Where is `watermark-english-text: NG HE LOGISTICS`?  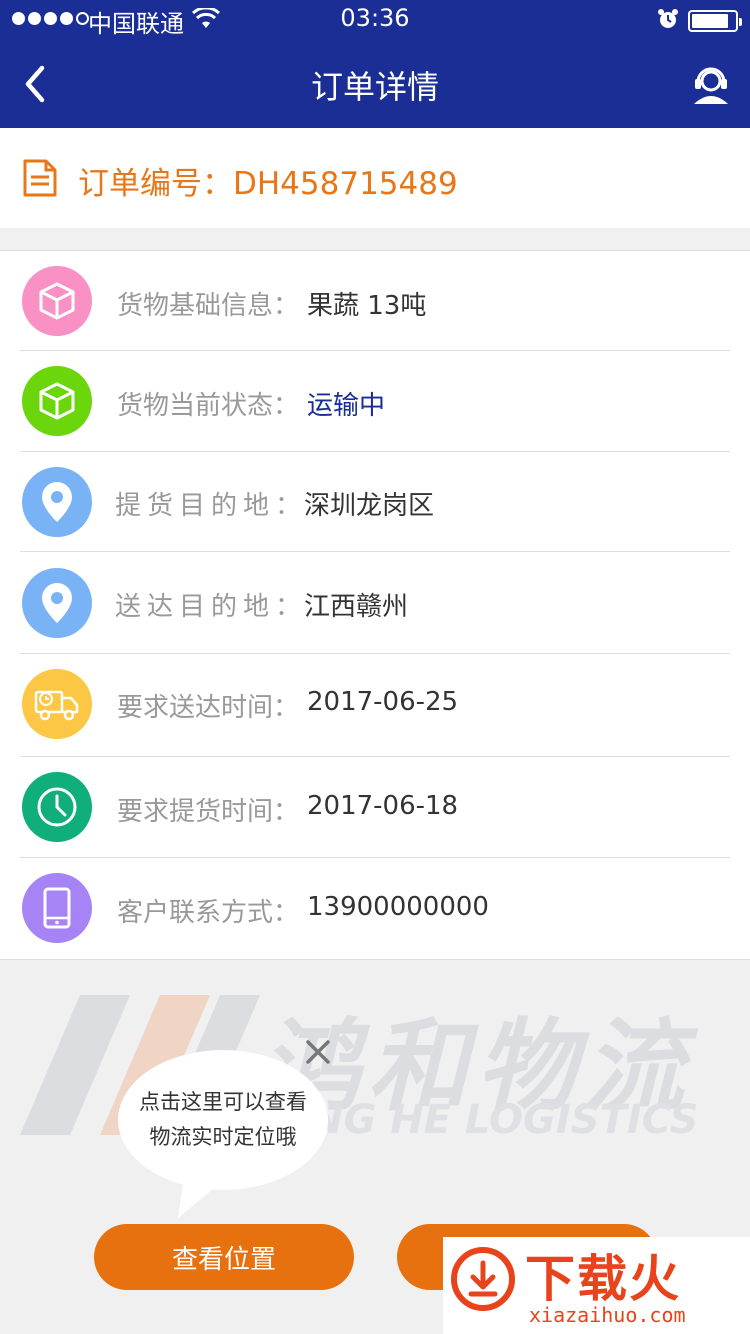 watermark-english-text: NG HE LOGISTICS is located at coordinates (504, 1120).